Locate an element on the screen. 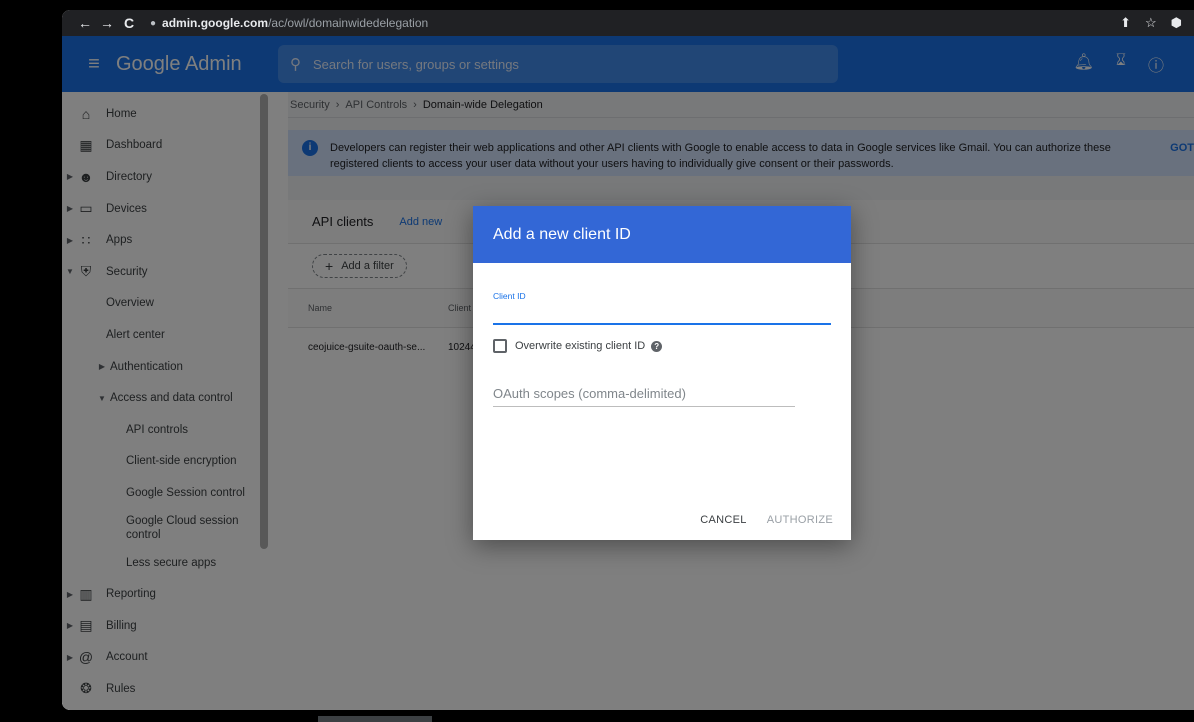  back-button: ← is located at coordinates (85, 23).